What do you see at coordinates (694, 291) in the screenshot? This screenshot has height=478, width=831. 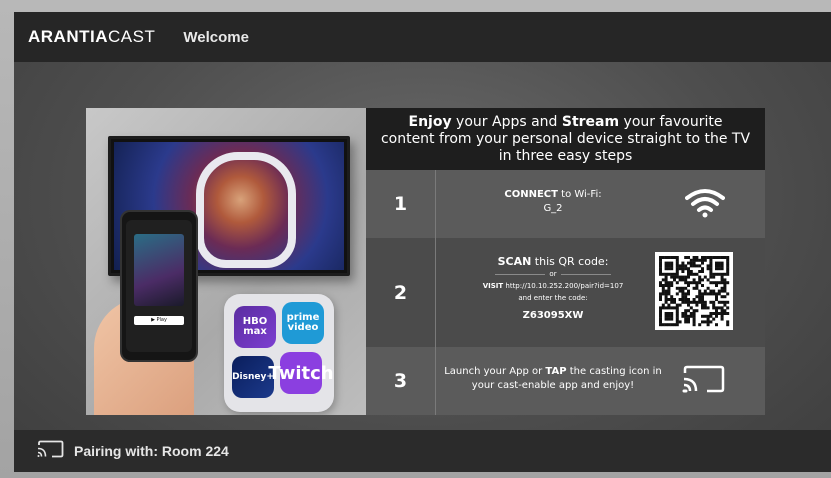 I see `qr-code` at bounding box center [694, 291].